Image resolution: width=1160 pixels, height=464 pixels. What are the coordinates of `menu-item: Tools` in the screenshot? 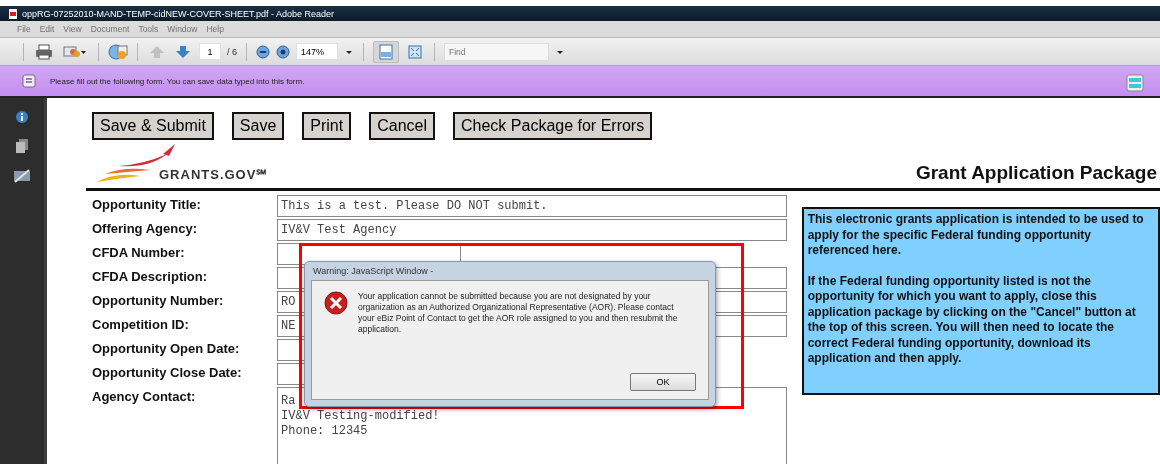 It's located at (148, 29).